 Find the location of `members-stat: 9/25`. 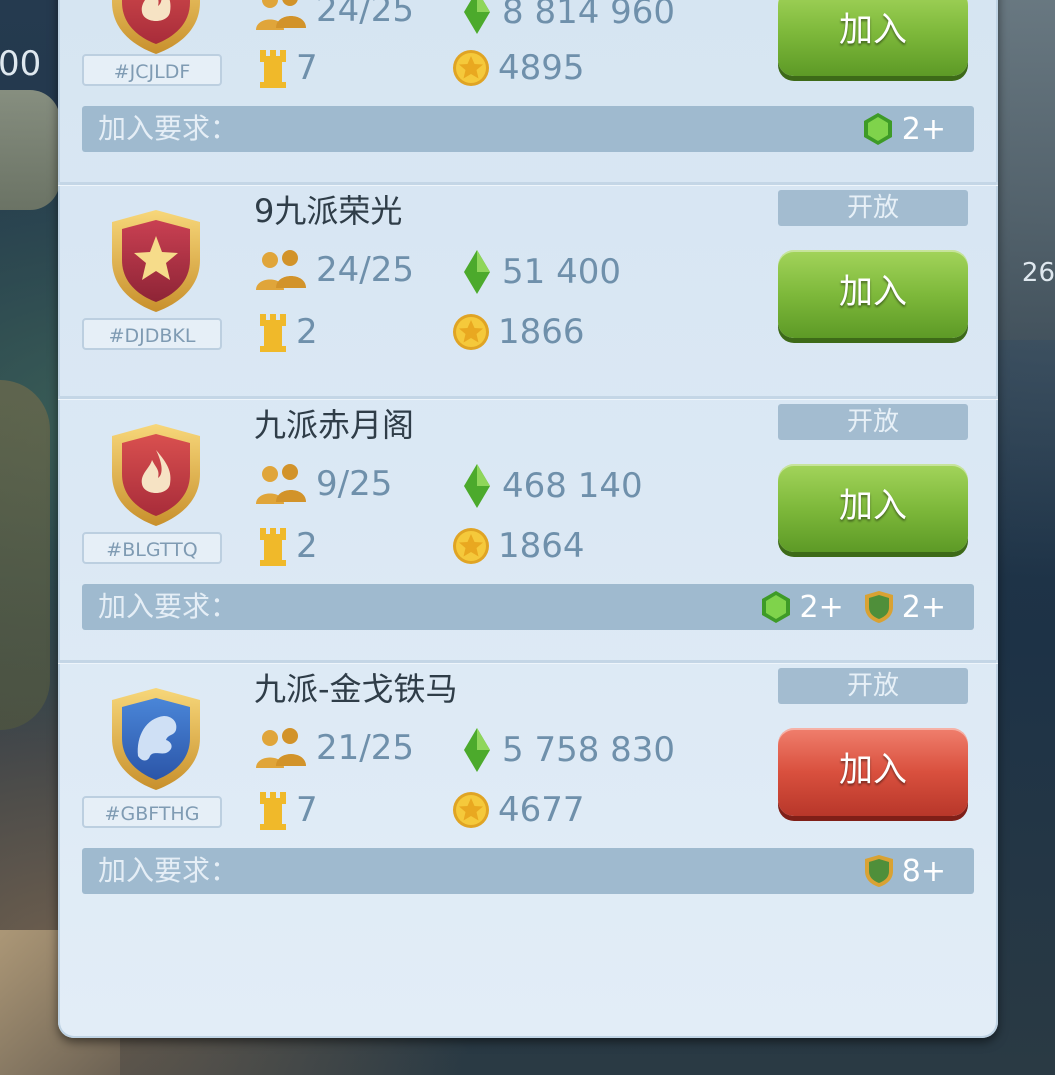

members-stat: 9/25 is located at coordinates (323, 484).